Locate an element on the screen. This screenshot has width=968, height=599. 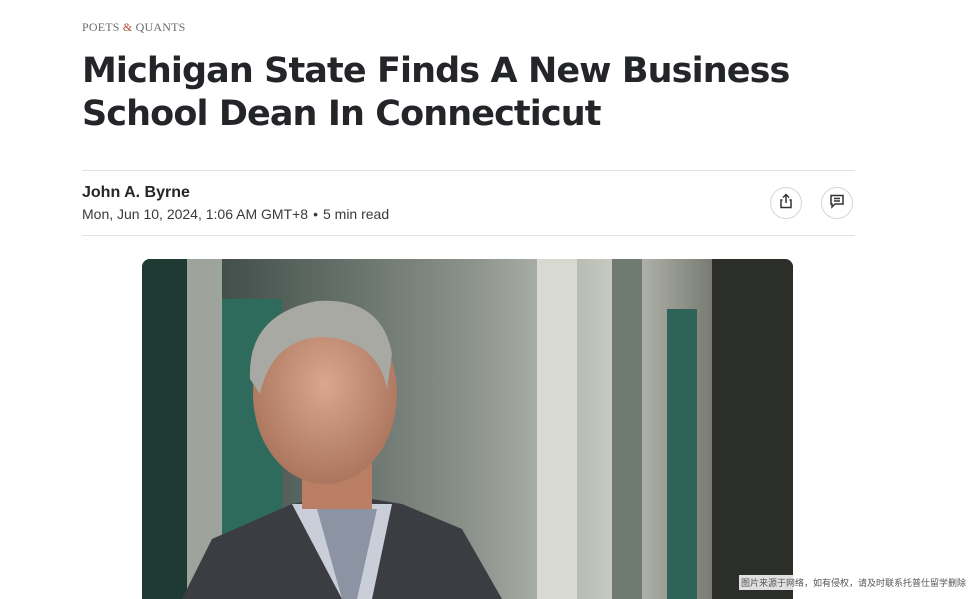
publisher-logo: POETS & QUANTS is located at coordinates (134, 27).